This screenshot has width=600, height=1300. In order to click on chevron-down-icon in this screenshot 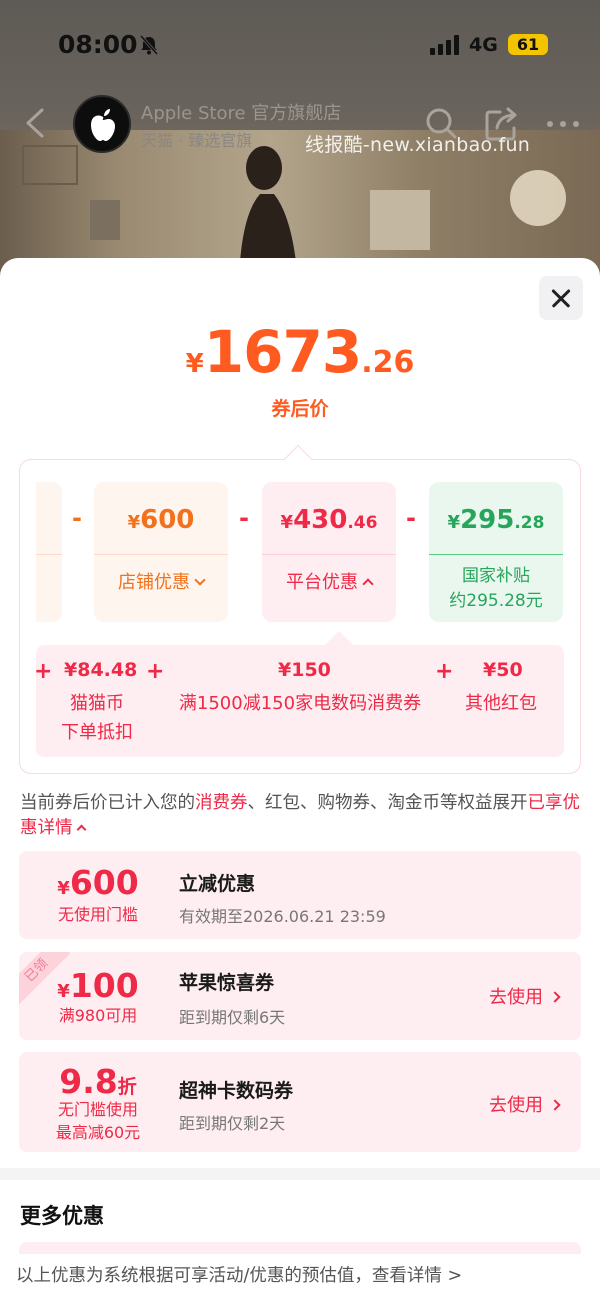, I will do `click(200, 580)`.